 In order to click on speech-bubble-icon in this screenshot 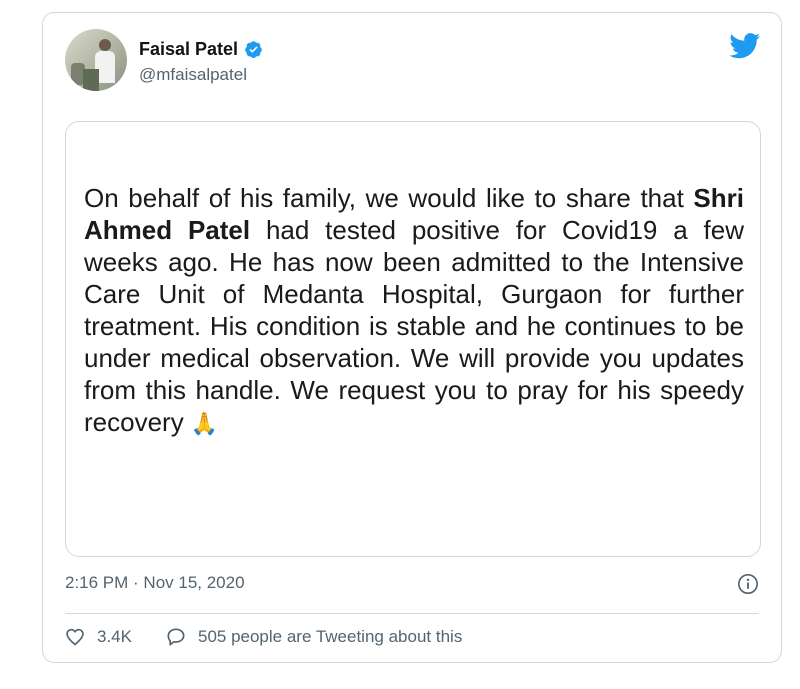, I will do `click(176, 637)`.